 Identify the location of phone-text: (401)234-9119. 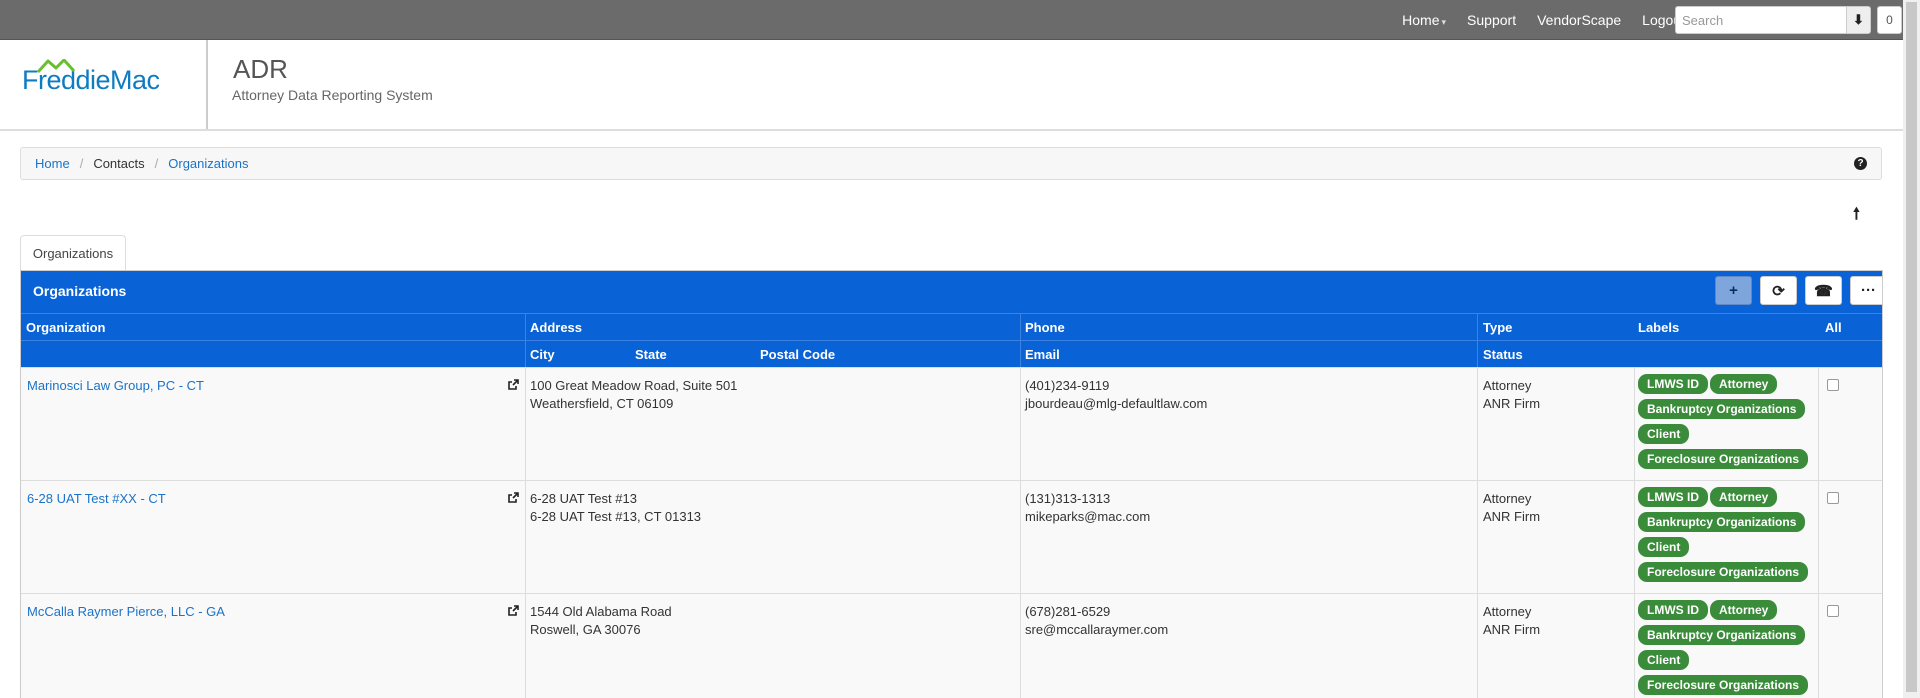
(1067, 385).